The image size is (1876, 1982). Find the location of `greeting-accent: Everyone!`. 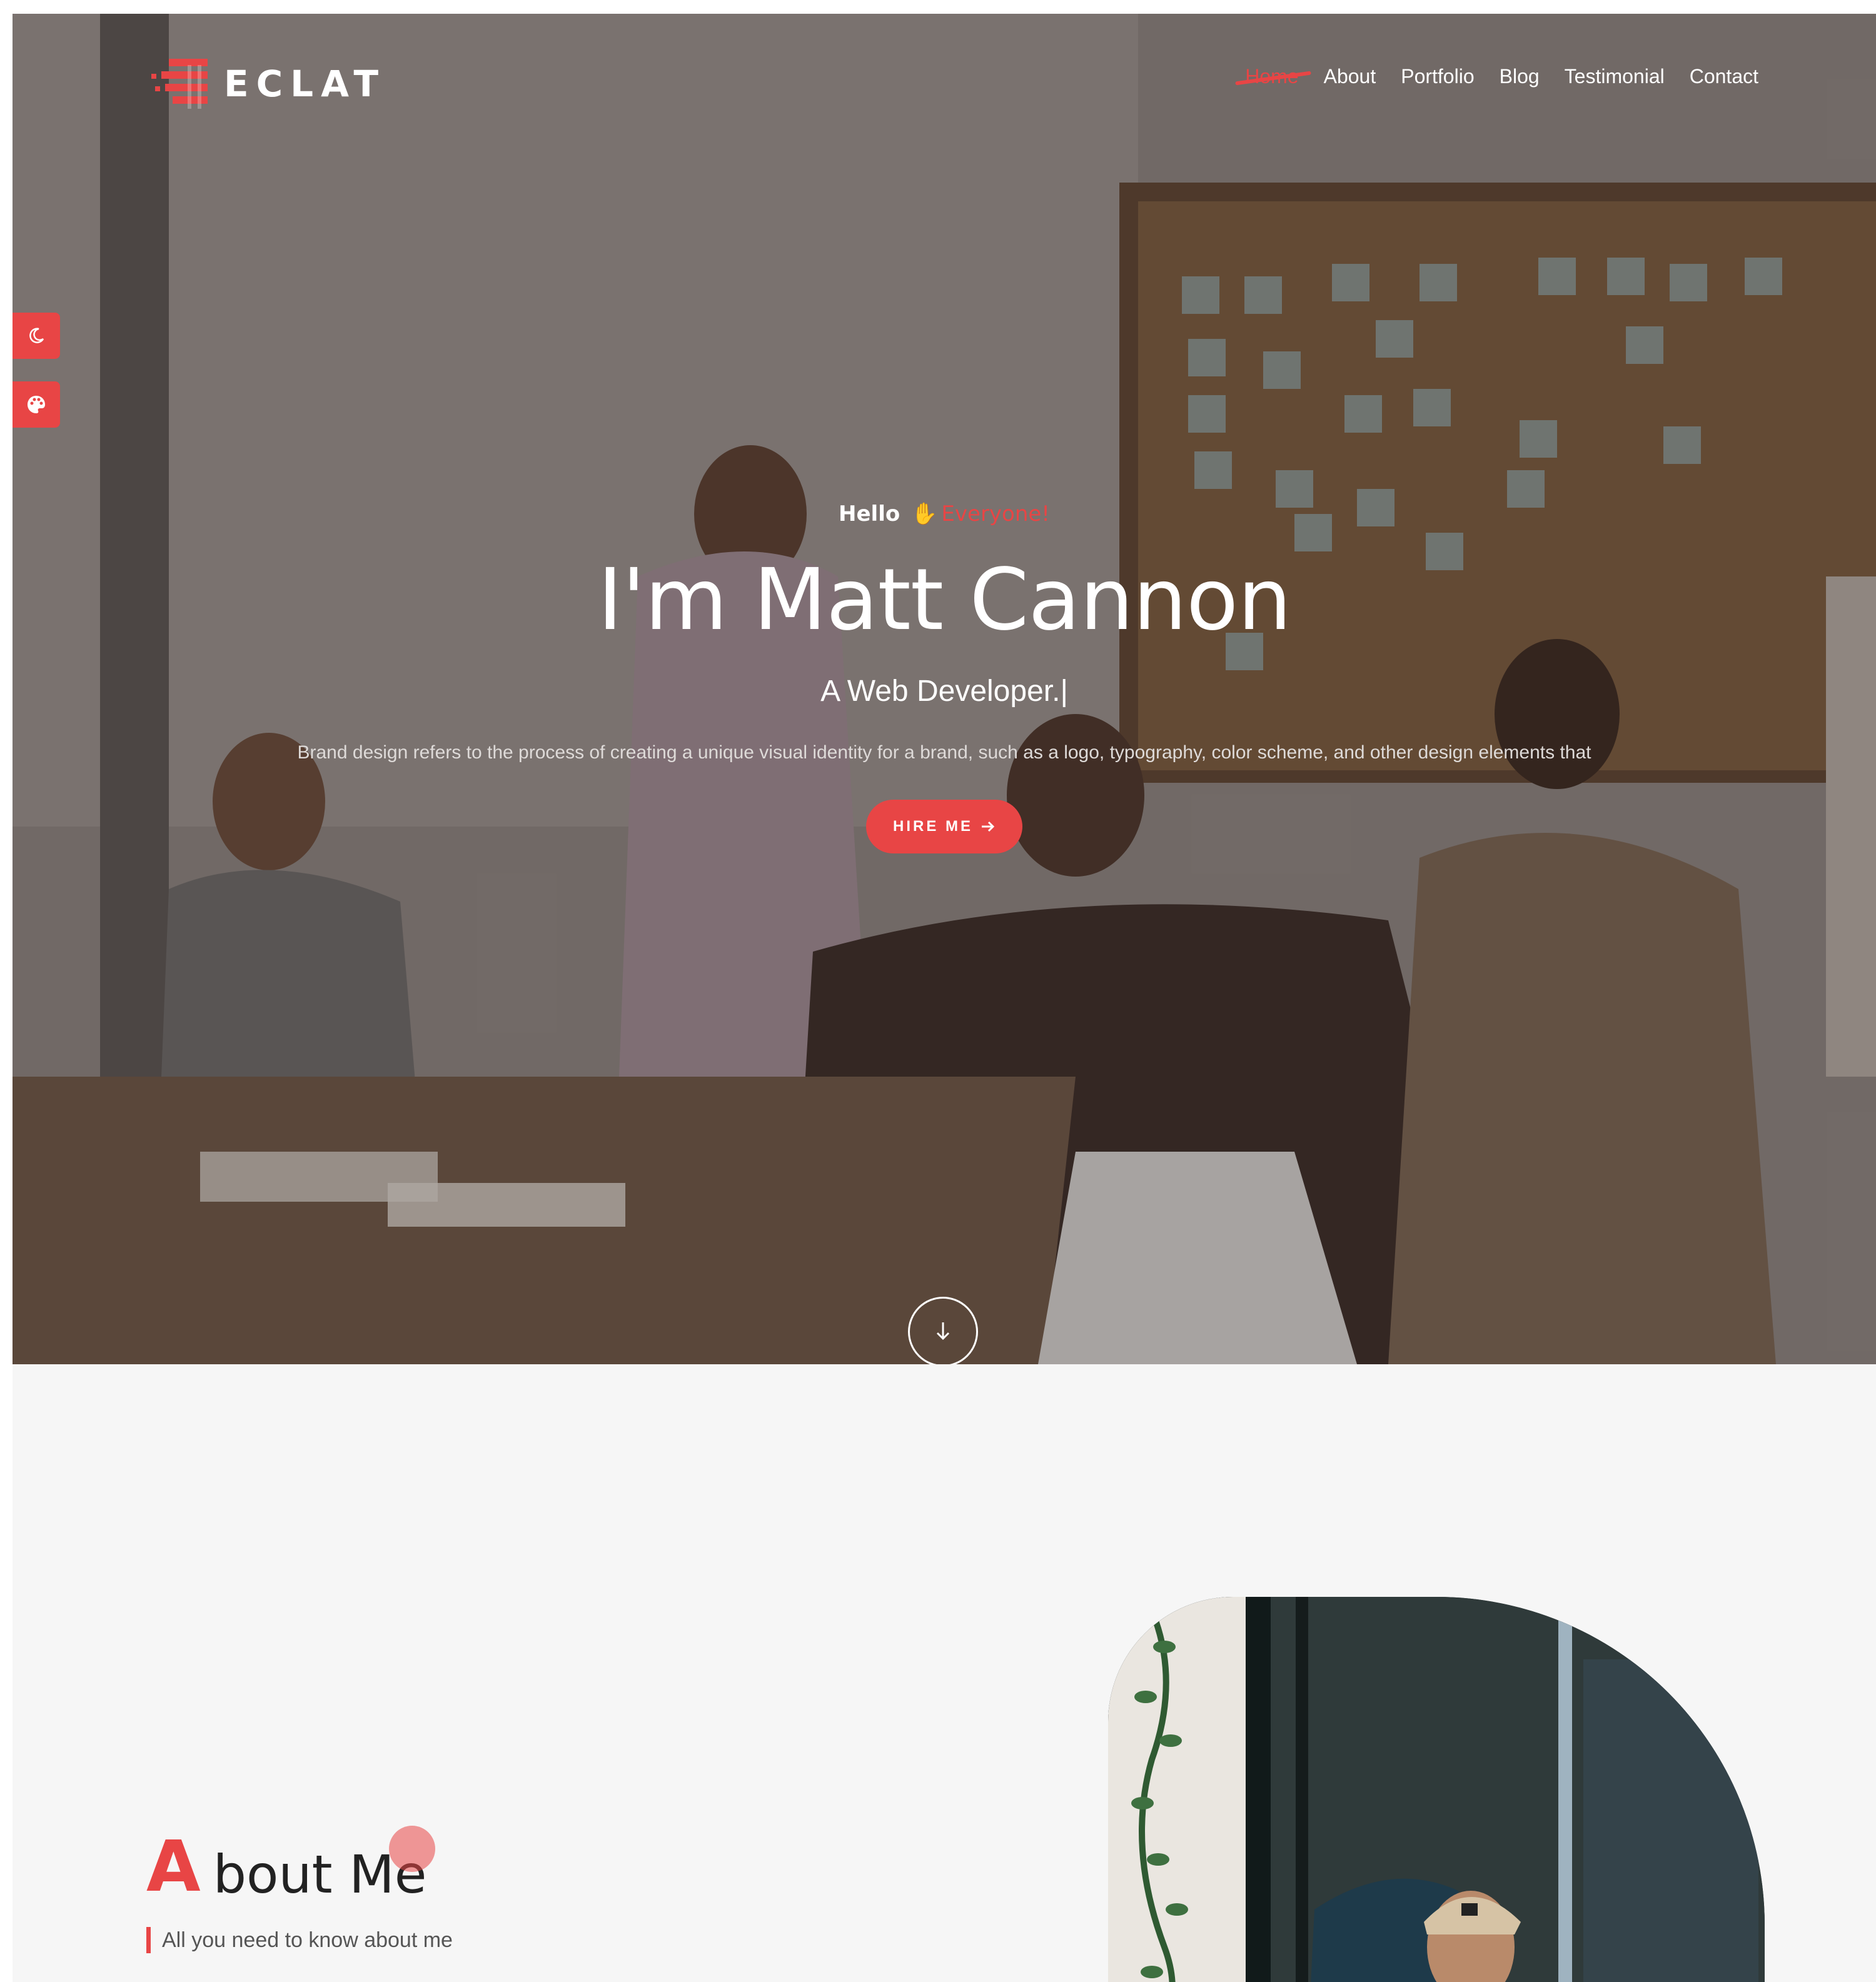

greeting-accent: Everyone! is located at coordinates (995, 513).